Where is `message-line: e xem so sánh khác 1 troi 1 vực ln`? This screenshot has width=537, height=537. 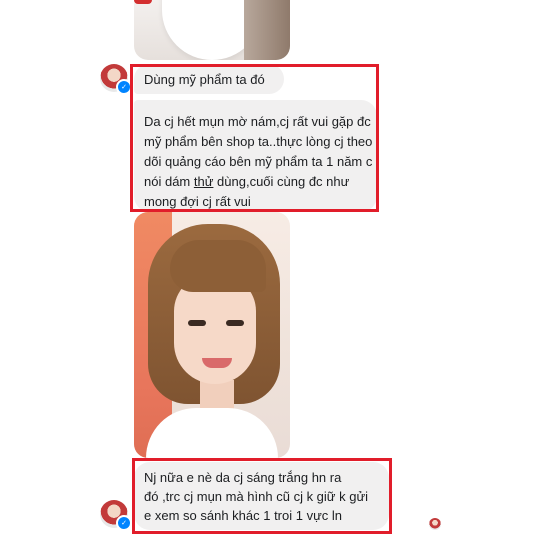 message-line: e xem so sánh khác 1 troi 1 vực ln is located at coordinates (243, 515).